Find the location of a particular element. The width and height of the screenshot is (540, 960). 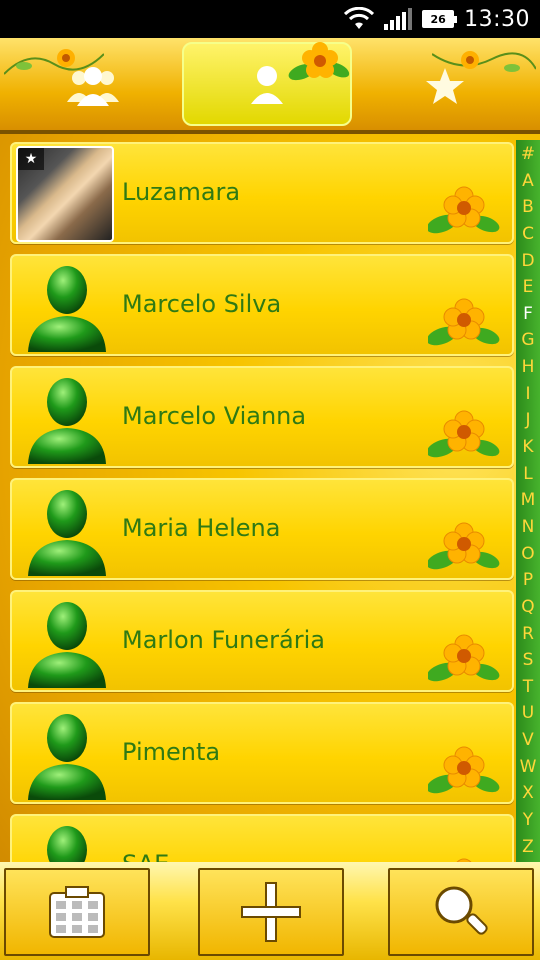

battery-icon: 26 is located at coordinates (440, 19).